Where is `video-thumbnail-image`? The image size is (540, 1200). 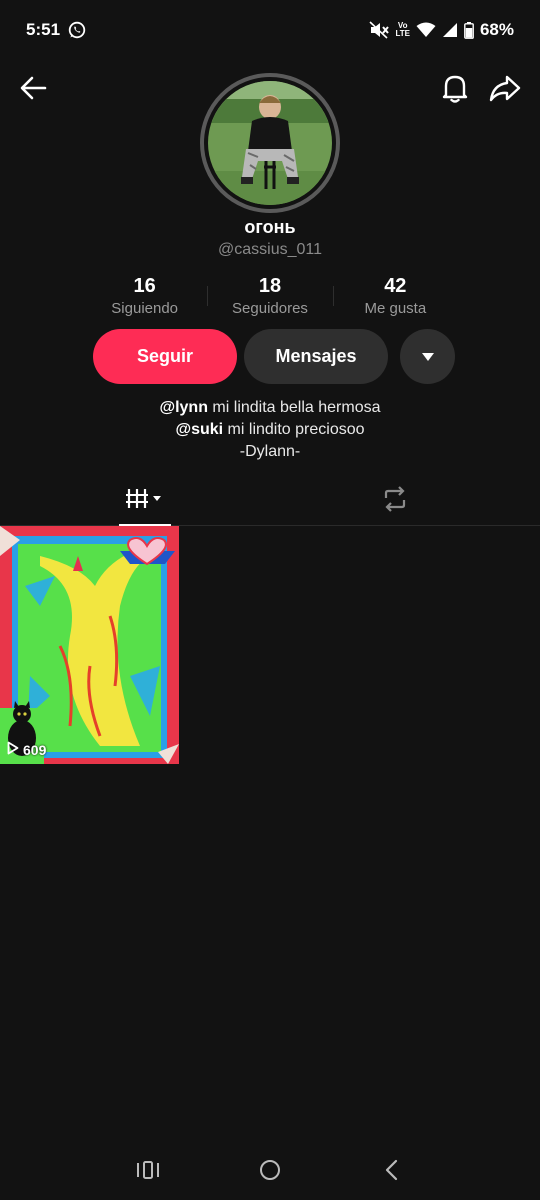 video-thumbnail-image is located at coordinates (89, 645).